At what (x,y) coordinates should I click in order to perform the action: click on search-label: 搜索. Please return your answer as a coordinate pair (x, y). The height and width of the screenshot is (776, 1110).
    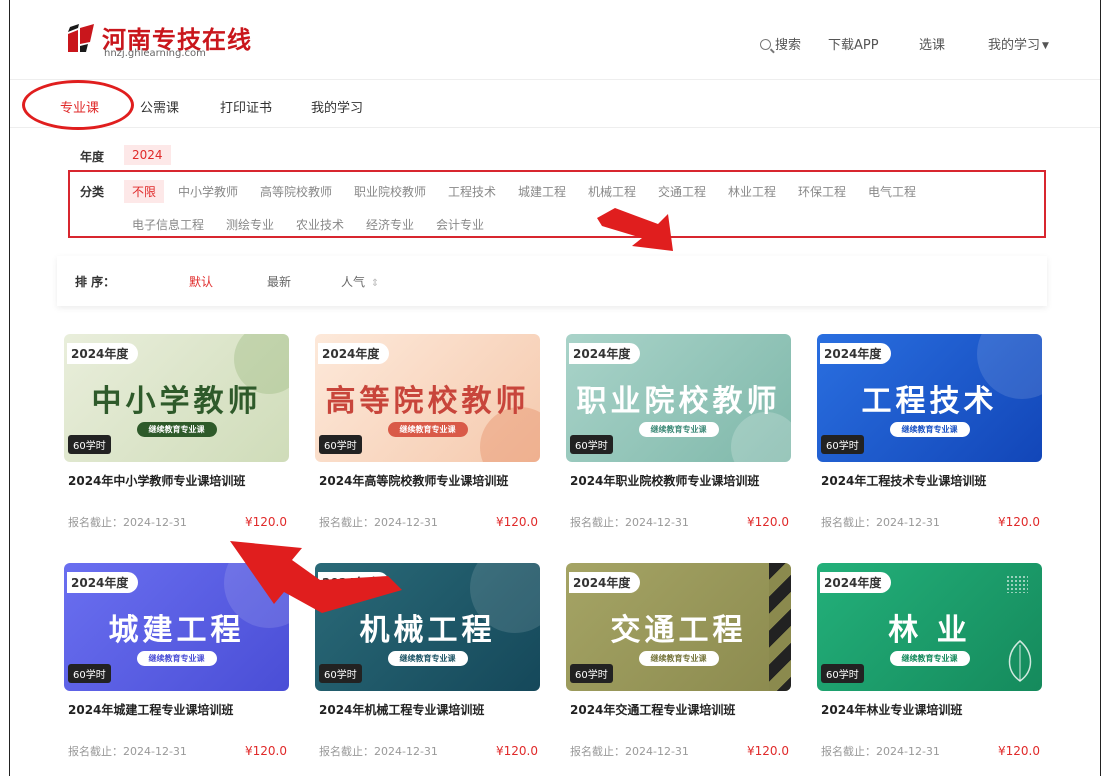
    Looking at the image, I should click on (788, 45).